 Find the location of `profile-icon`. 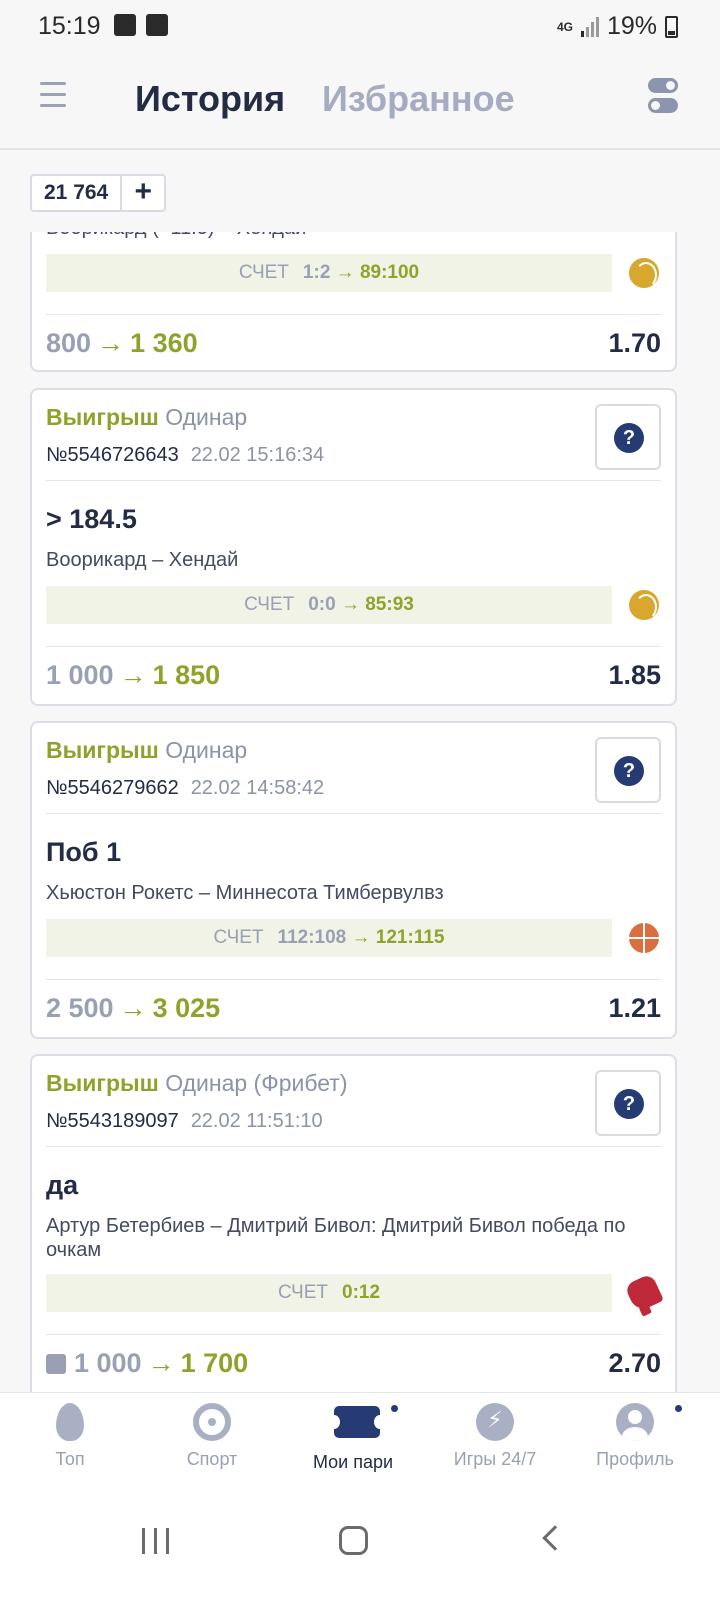

profile-icon is located at coordinates (635, 1422).